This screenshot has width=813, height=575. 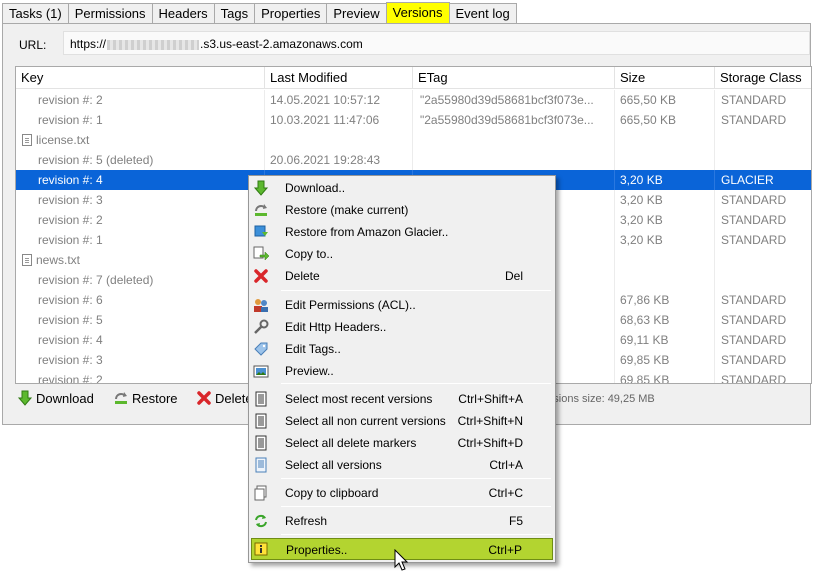 What do you see at coordinates (645, 300) in the screenshot?
I see `cell-text: 67,86 KB` at bounding box center [645, 300].